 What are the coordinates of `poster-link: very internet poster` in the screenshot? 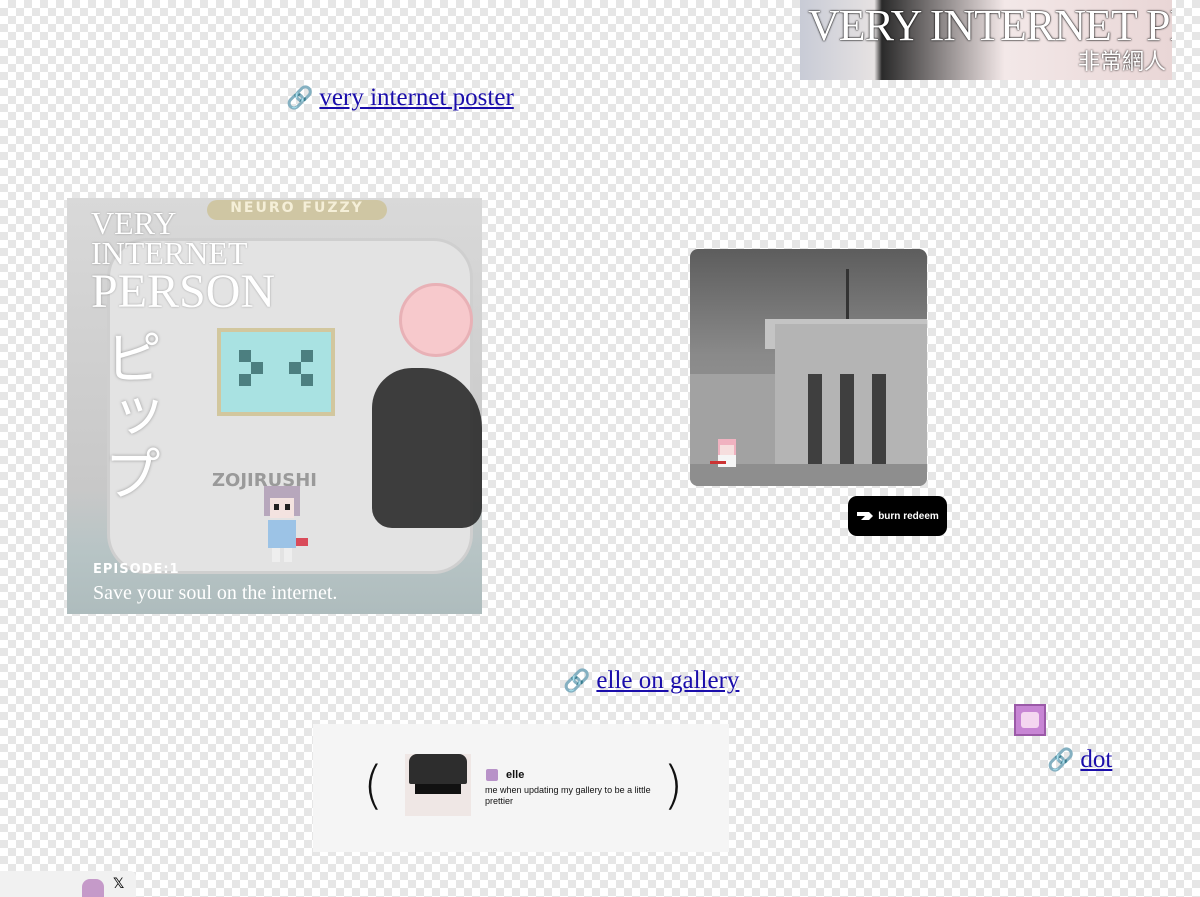 It's located at (416, 98).